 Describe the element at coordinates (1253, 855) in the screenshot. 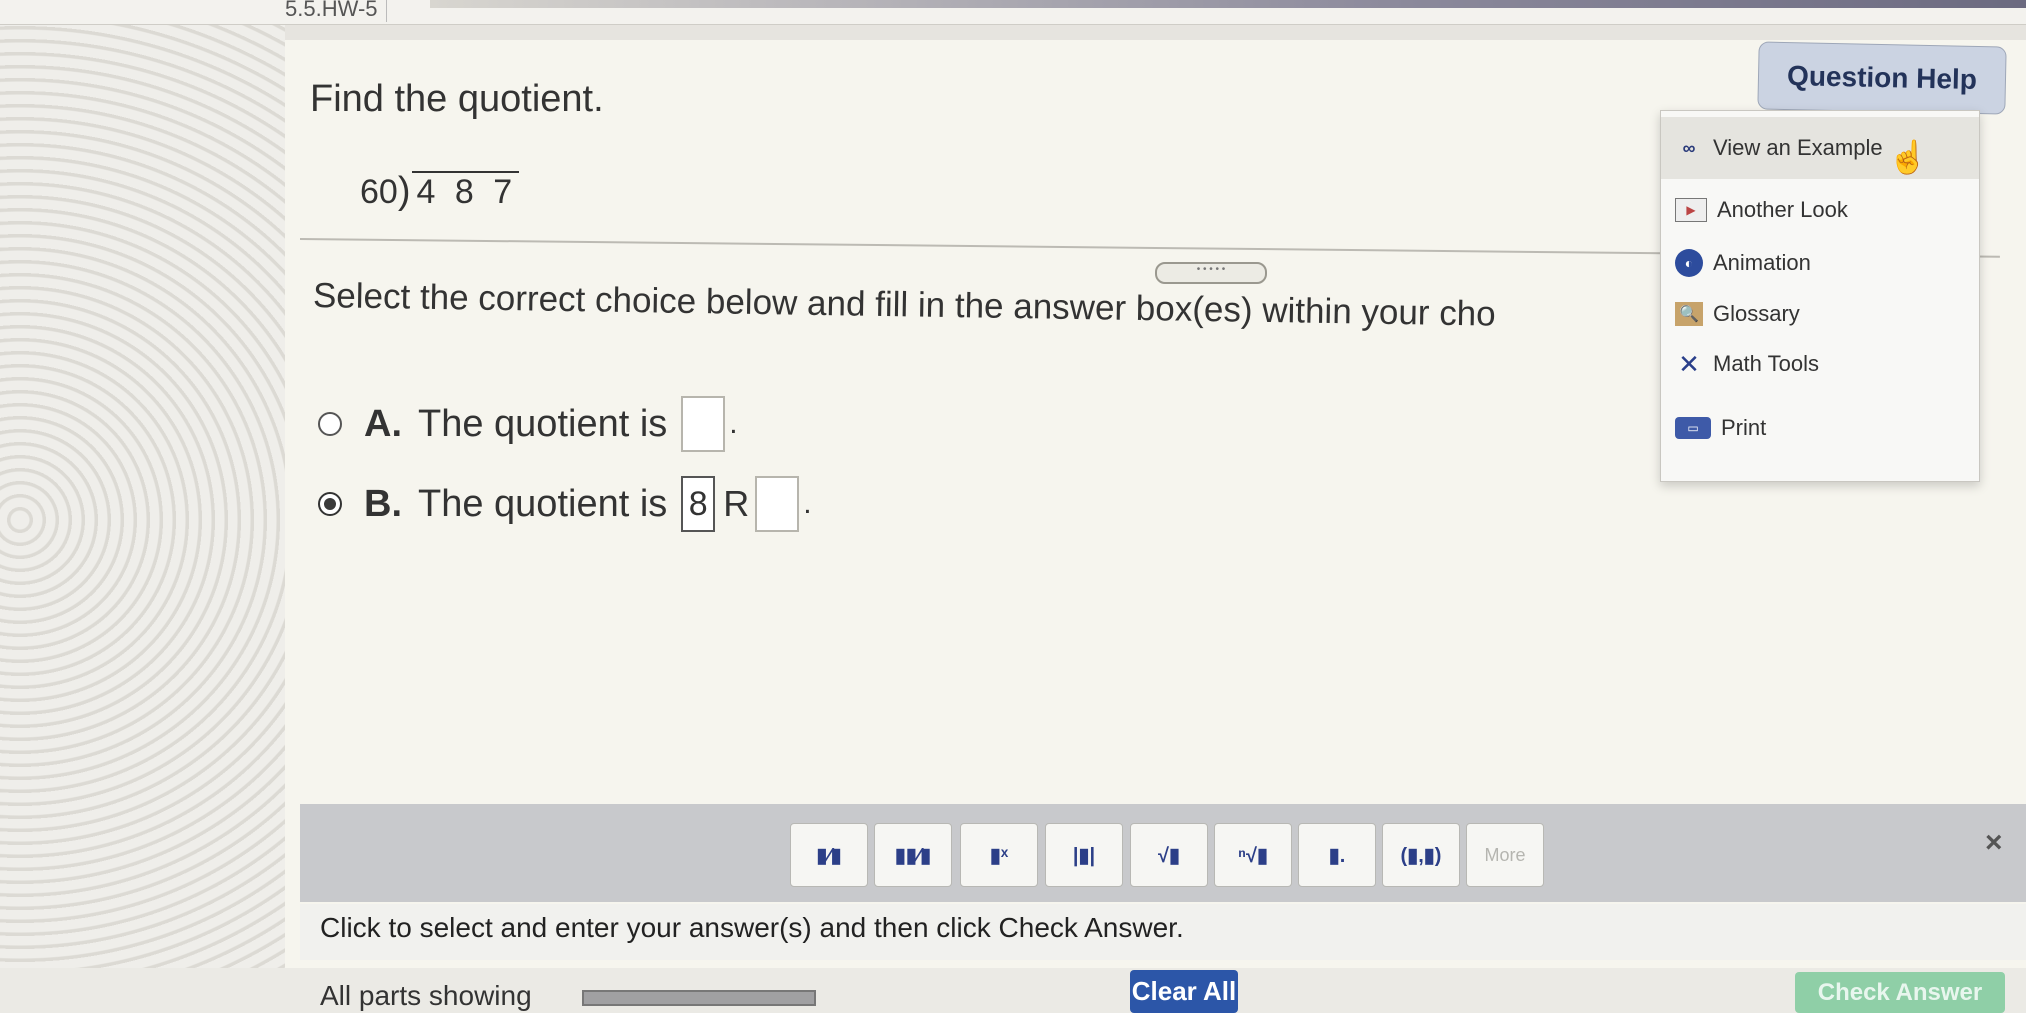

I see `nth-root-button: ⁿ√▮` at that location.